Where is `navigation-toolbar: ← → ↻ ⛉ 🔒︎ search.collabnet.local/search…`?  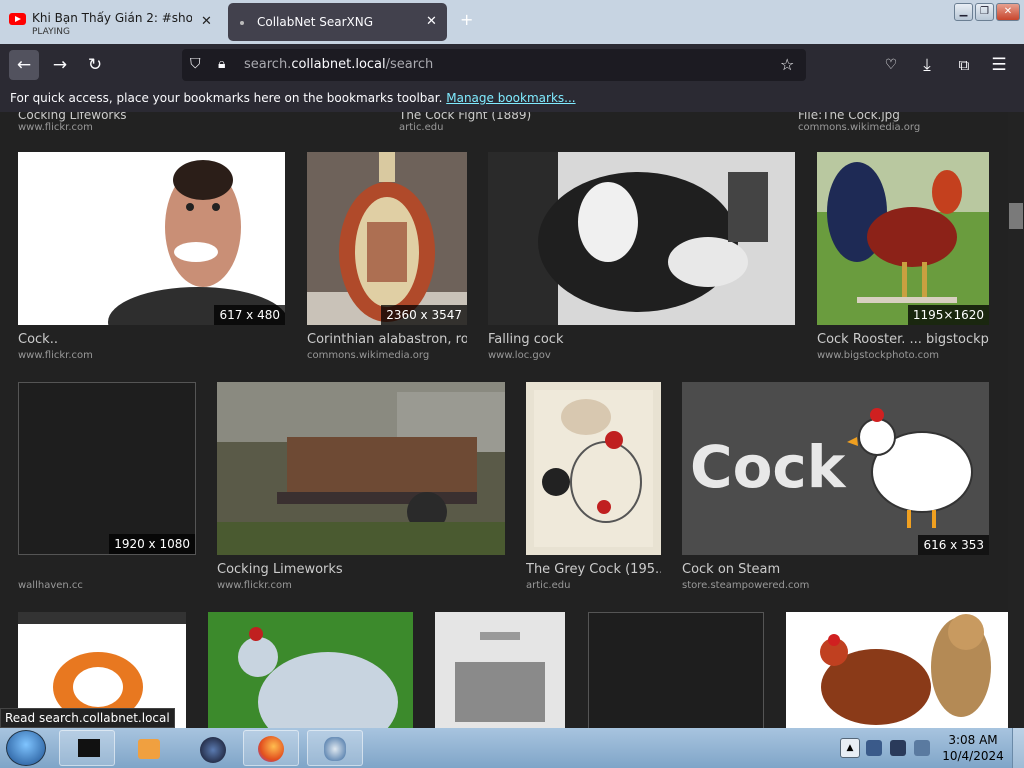
navigation-toolbar: ← → ↻ ⛉ 🔒︎ search.collabnet.local/search… is located at coordinates (512, 65).